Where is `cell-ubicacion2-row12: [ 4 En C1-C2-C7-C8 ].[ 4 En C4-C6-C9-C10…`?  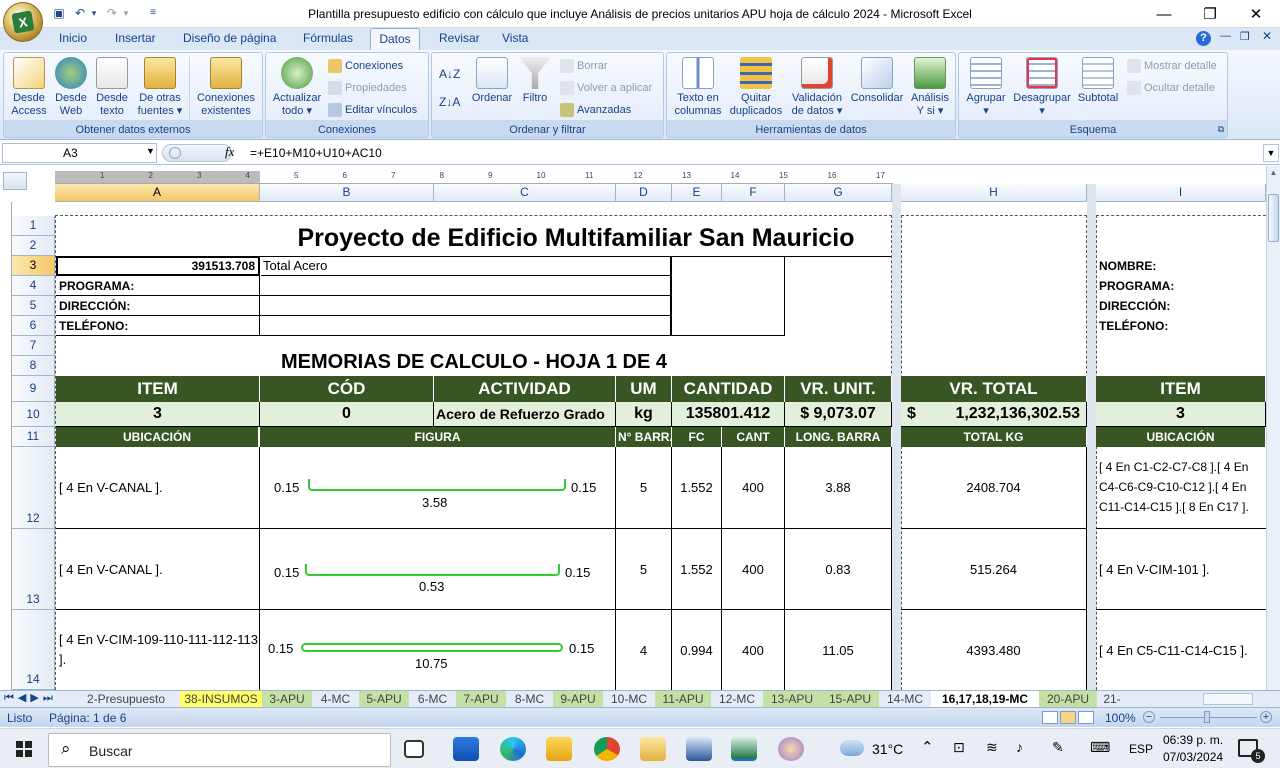
cell-ubicacion2-row12: [ 4 En C1-C2-C7-C8 ].[ 4 En C4-C6-C9-C10… is located at coordinates (1181, 488).